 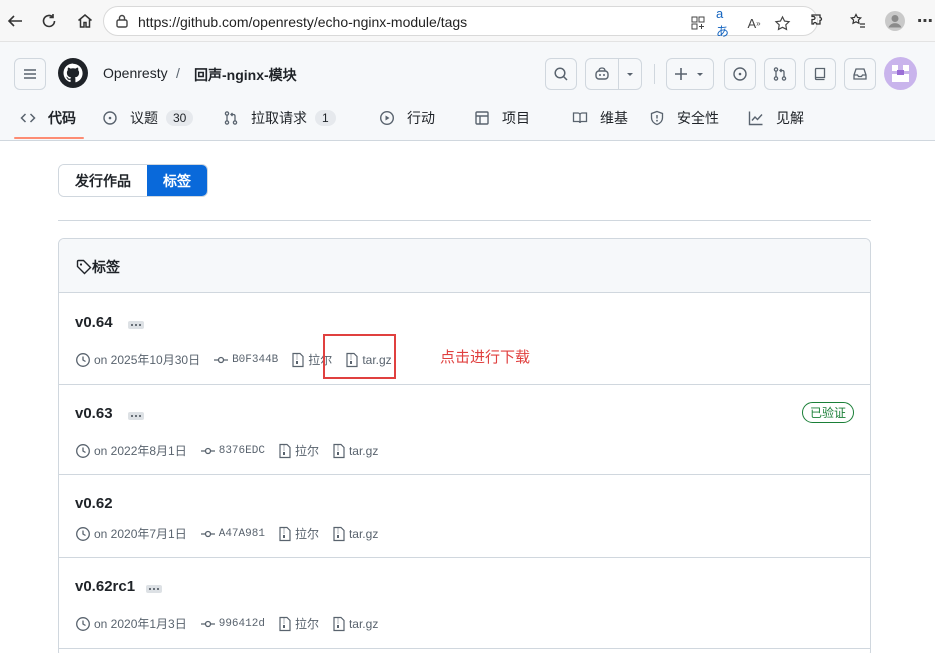 What do you see at coordinates (464, 339) in the screenshot?
I see `tag-row: v0.64 on 2025年10月30日 B0F344B 拉尔 tar.gz` at bounding box center [464, 339].